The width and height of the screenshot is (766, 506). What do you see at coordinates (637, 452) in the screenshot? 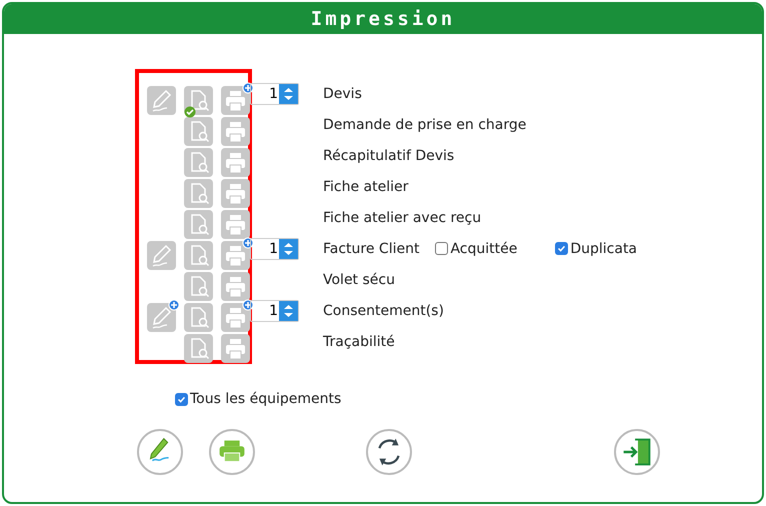
I see `exit-button` at bounding box center [637, 452].